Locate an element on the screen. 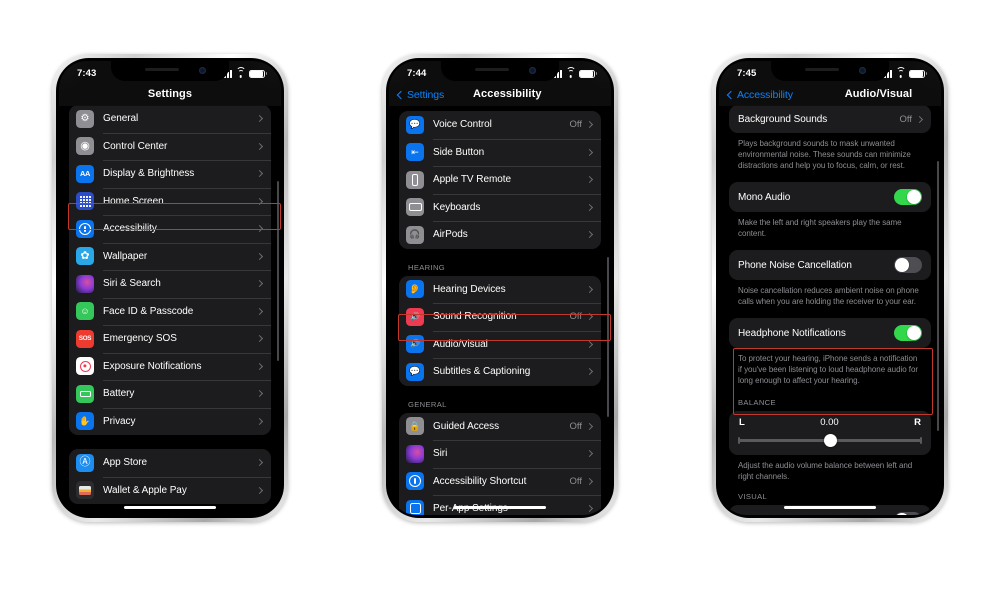 The width and height of the screenshot is (1000, 600). row-subtitles-captioning: 💬 Subtitles & Captioning is located at coordinates (500, 372).